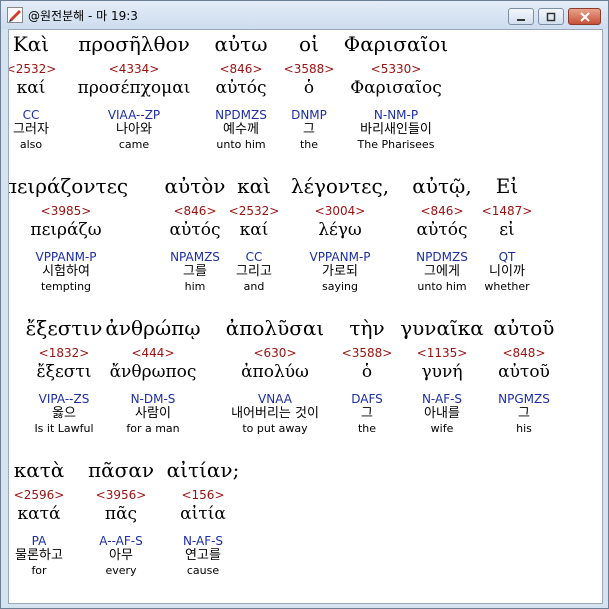 This screenshot has width=609, height=609. I want to click on word-lemma: εἰ, so click(507, 230).